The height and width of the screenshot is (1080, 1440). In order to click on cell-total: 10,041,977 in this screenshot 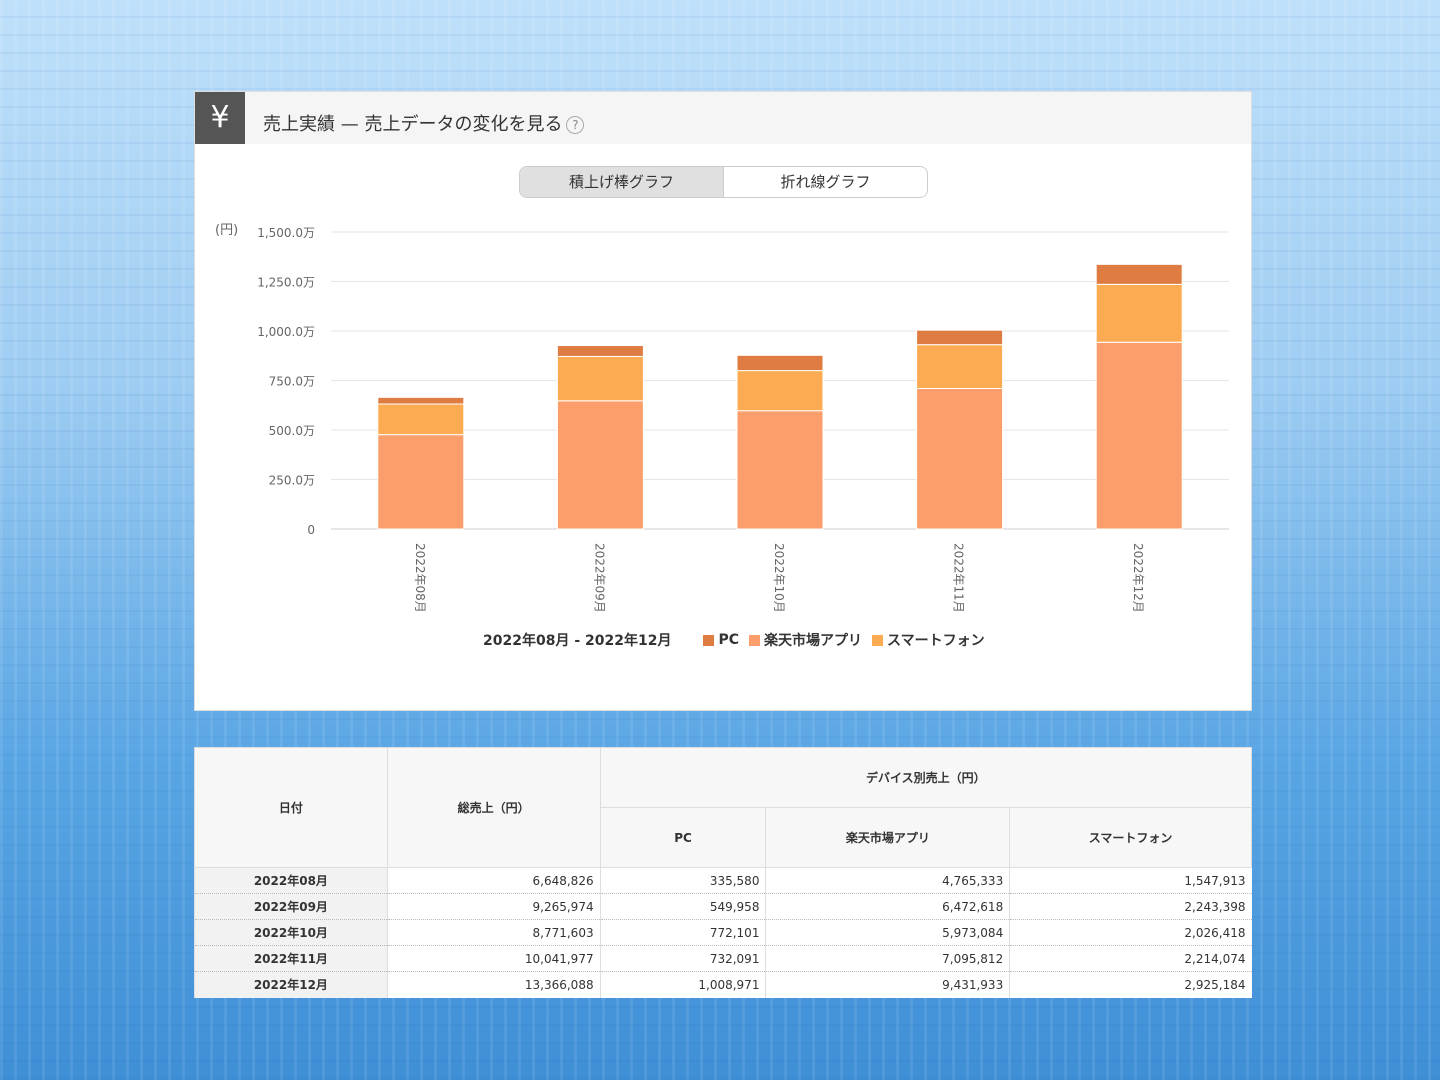, I will do `click(493, 958)`.